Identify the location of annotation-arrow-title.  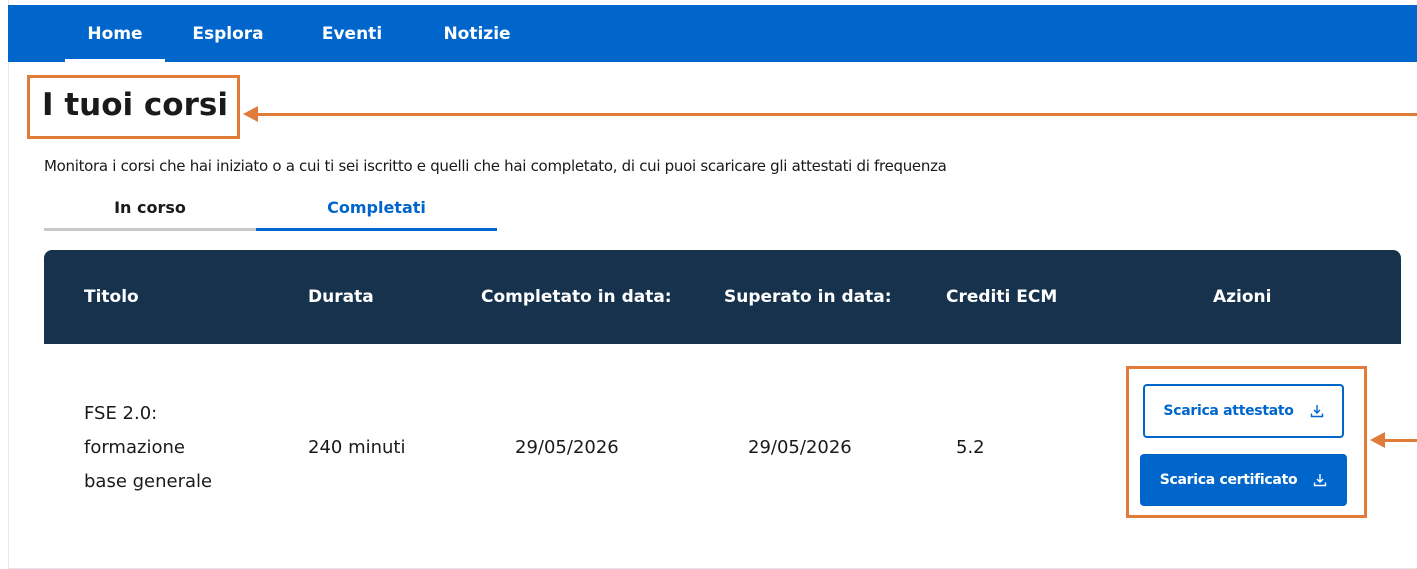
(836, 114).